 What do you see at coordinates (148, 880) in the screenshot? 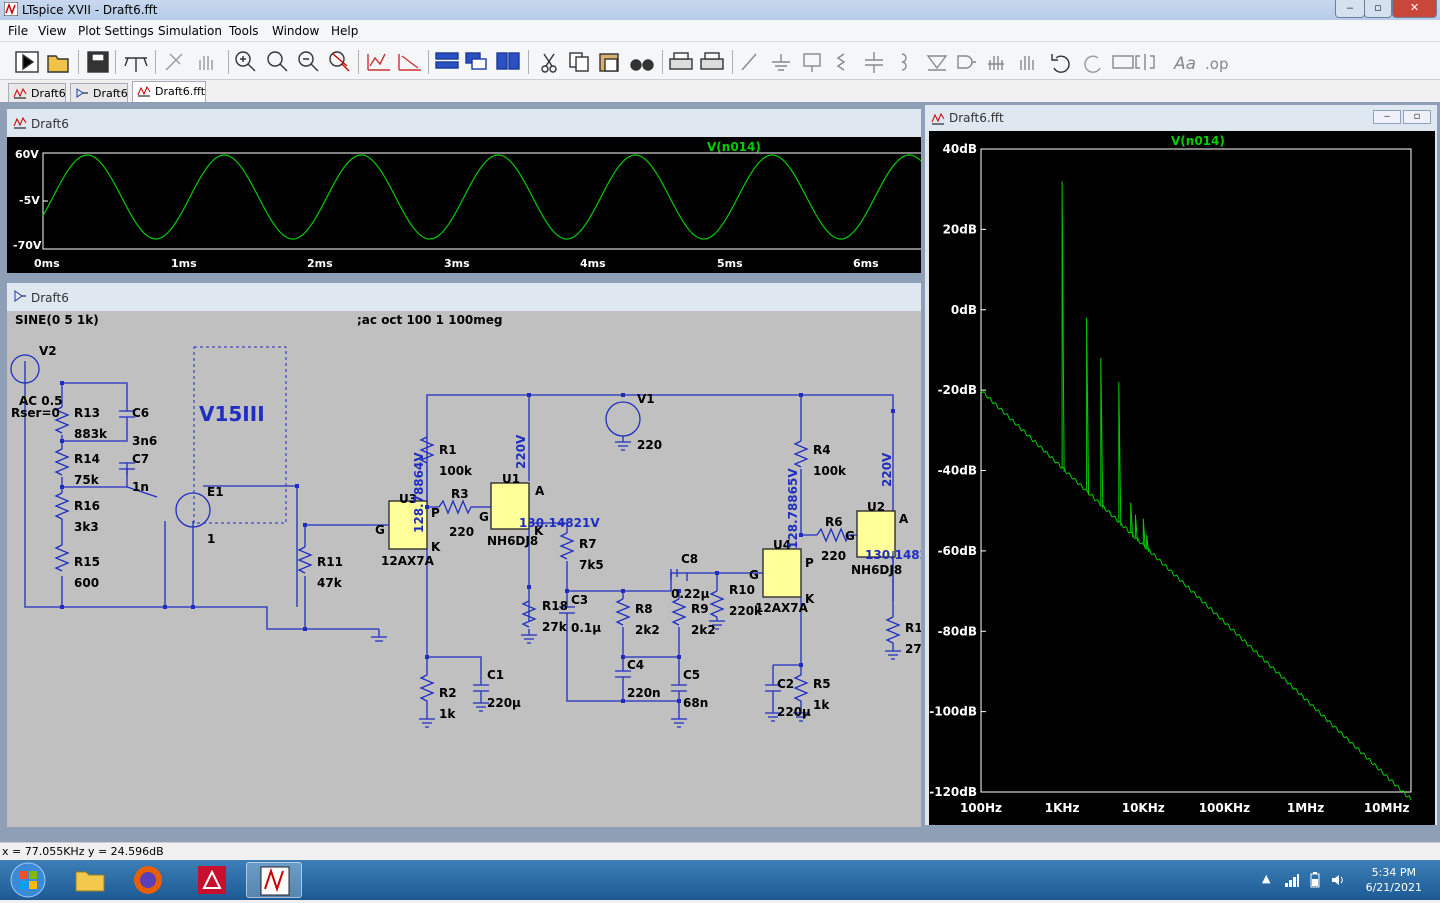
I see `firefox-icon` at bounding box center [148, 880].